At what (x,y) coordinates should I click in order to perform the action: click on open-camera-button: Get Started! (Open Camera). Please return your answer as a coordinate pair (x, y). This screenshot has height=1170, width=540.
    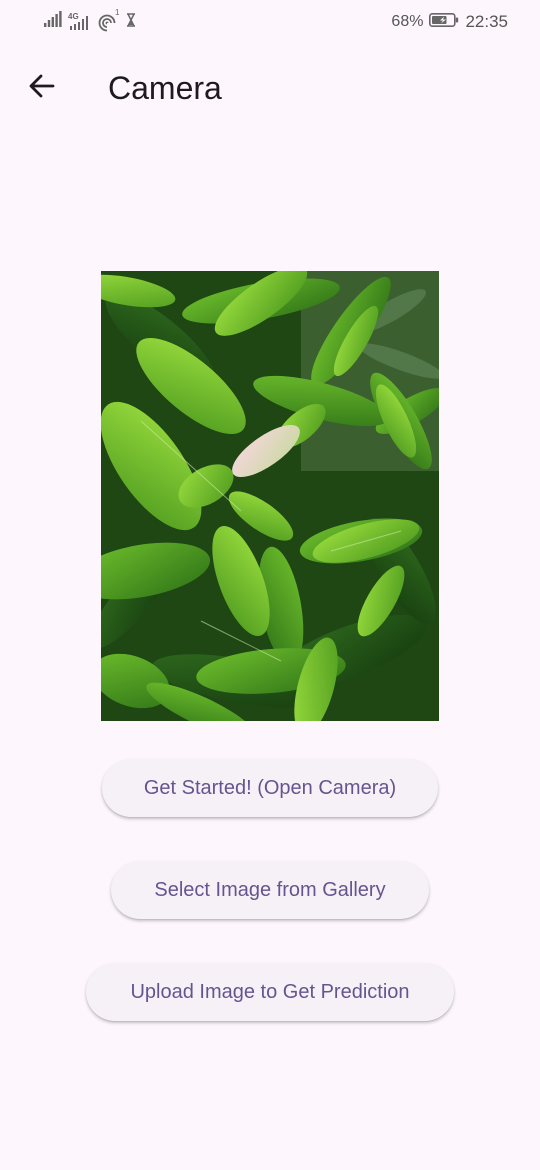
    Looking at the image, I should click on (270, 788).